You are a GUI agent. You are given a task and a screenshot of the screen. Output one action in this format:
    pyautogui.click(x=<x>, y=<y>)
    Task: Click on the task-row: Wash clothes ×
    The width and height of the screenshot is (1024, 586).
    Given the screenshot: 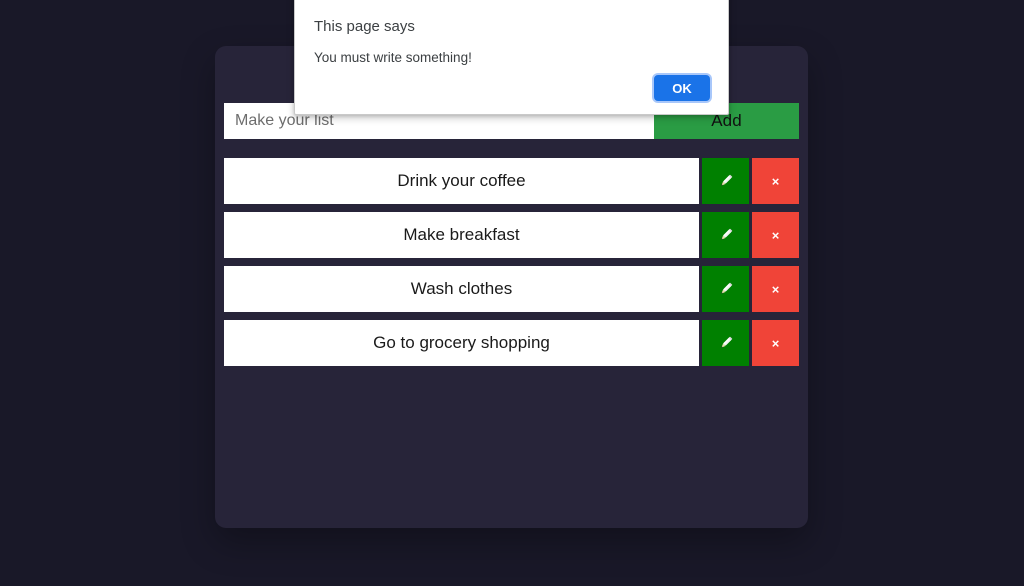 What is the action you would take?
    pyautogui.click(x=511, y=289)
    